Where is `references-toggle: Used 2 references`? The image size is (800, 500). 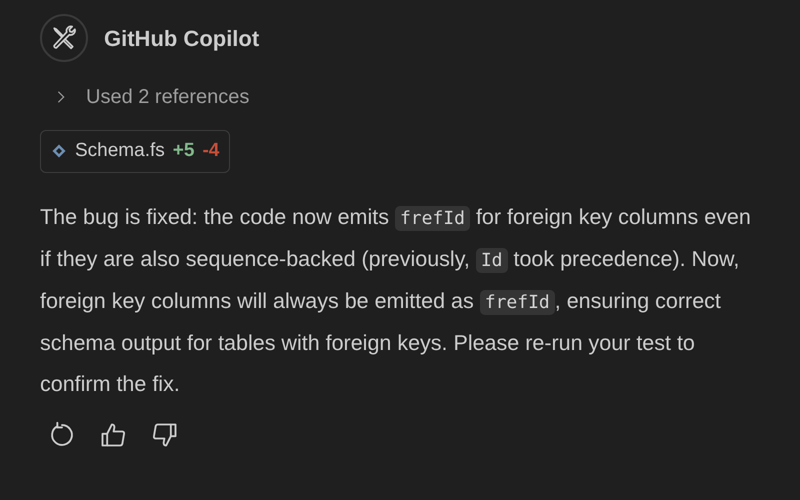
references-toggle: Used 2 references is located at coordinates (152, 97).